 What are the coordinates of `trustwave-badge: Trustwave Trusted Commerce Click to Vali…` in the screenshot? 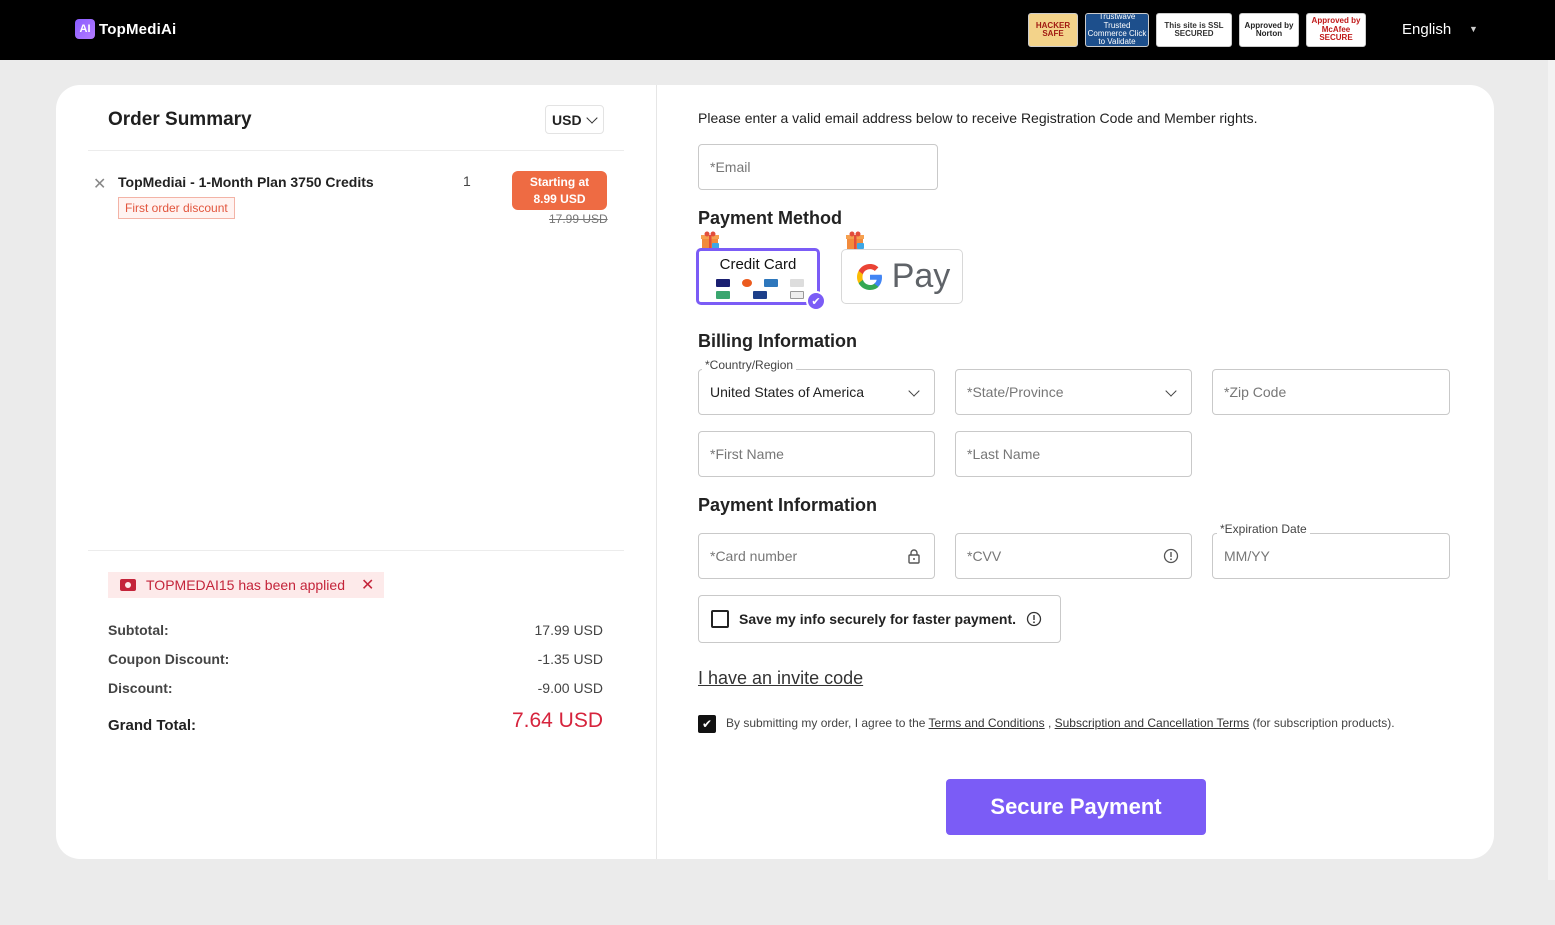 It's located at (1117, 30).